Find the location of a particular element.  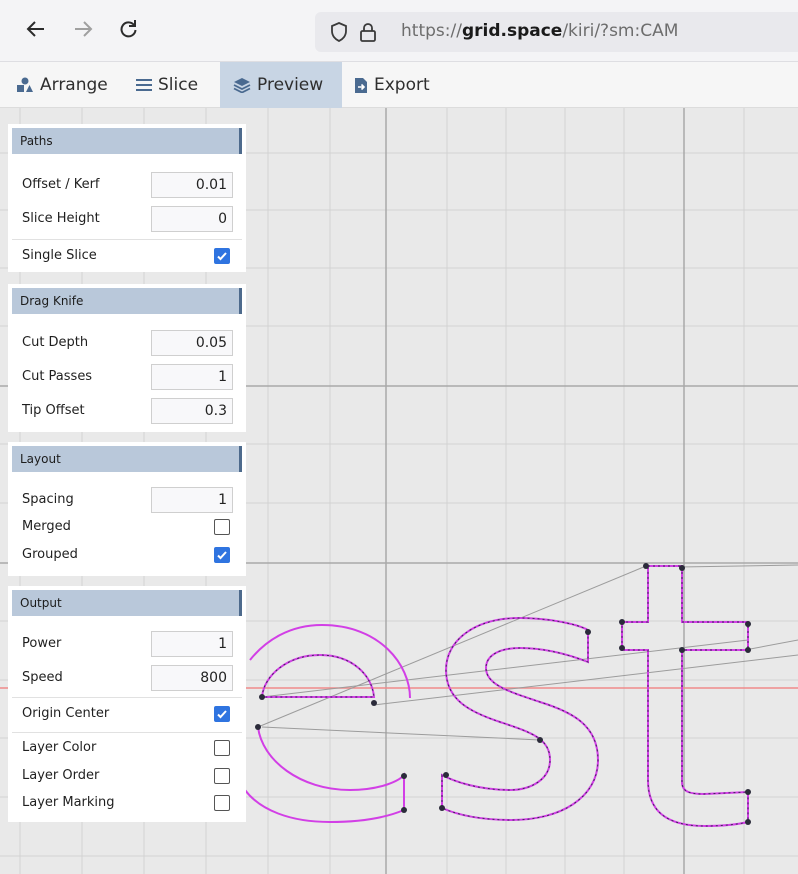

origin-center-checkbox is located at coordinates (222, 714).